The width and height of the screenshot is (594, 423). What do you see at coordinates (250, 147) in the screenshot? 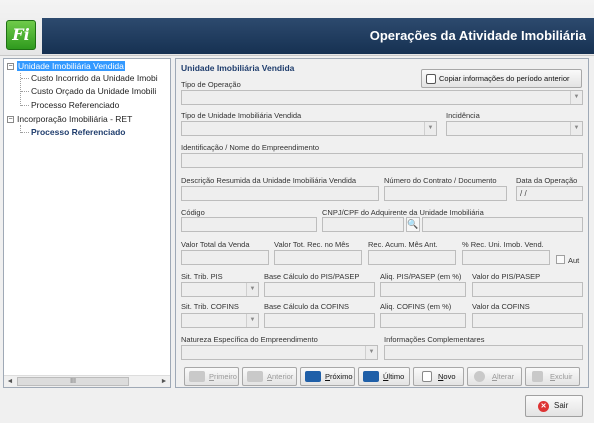
I see `identificacao-label: Identificação / Nome do Empreendimento` at bounding box center [250, 147].